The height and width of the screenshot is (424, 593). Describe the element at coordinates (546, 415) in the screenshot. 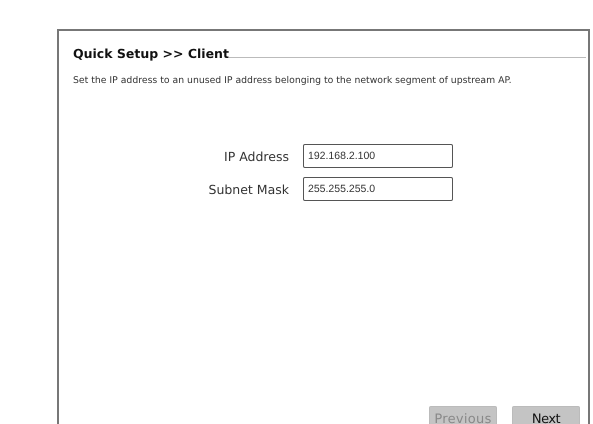

I see `wizard-button: Next` at that location.